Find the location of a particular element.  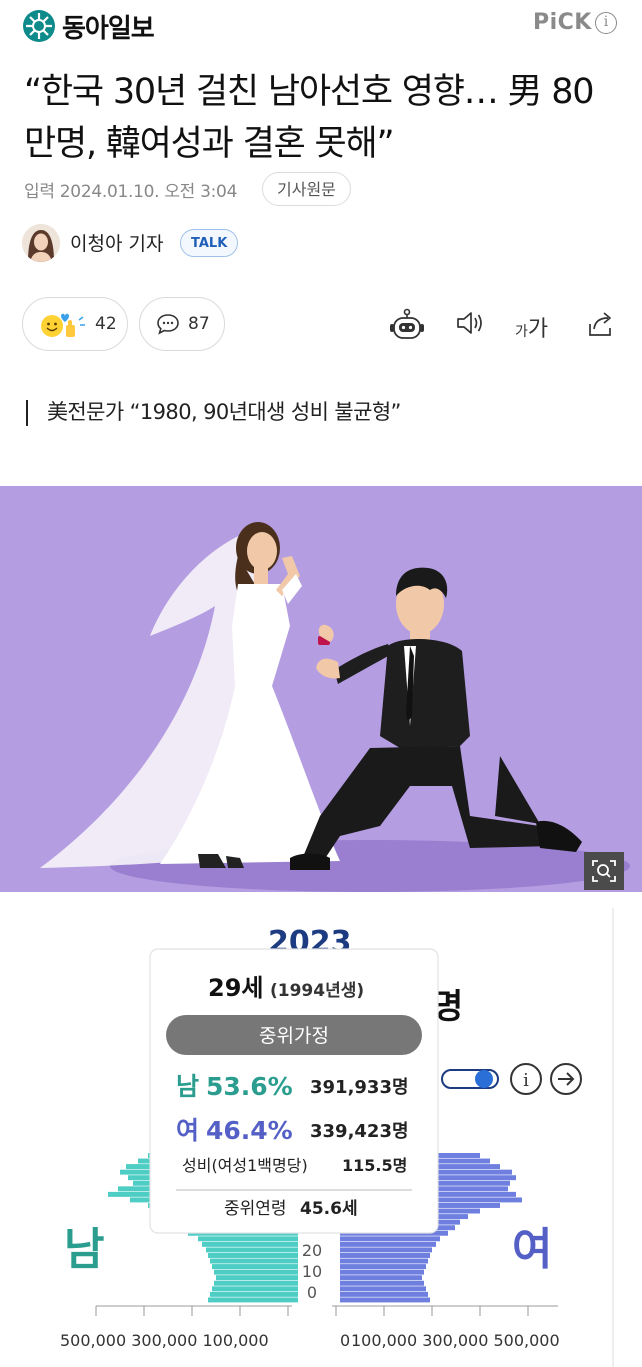

tooltip-female-pct: 46.4% is located at coordinates (249, 1130).